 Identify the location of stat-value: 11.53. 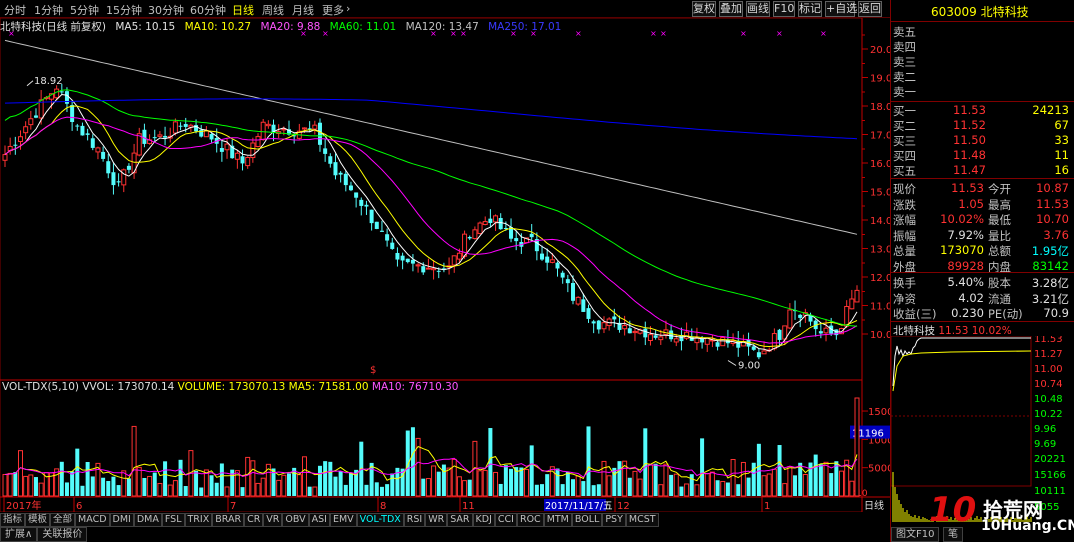
(967, 188).